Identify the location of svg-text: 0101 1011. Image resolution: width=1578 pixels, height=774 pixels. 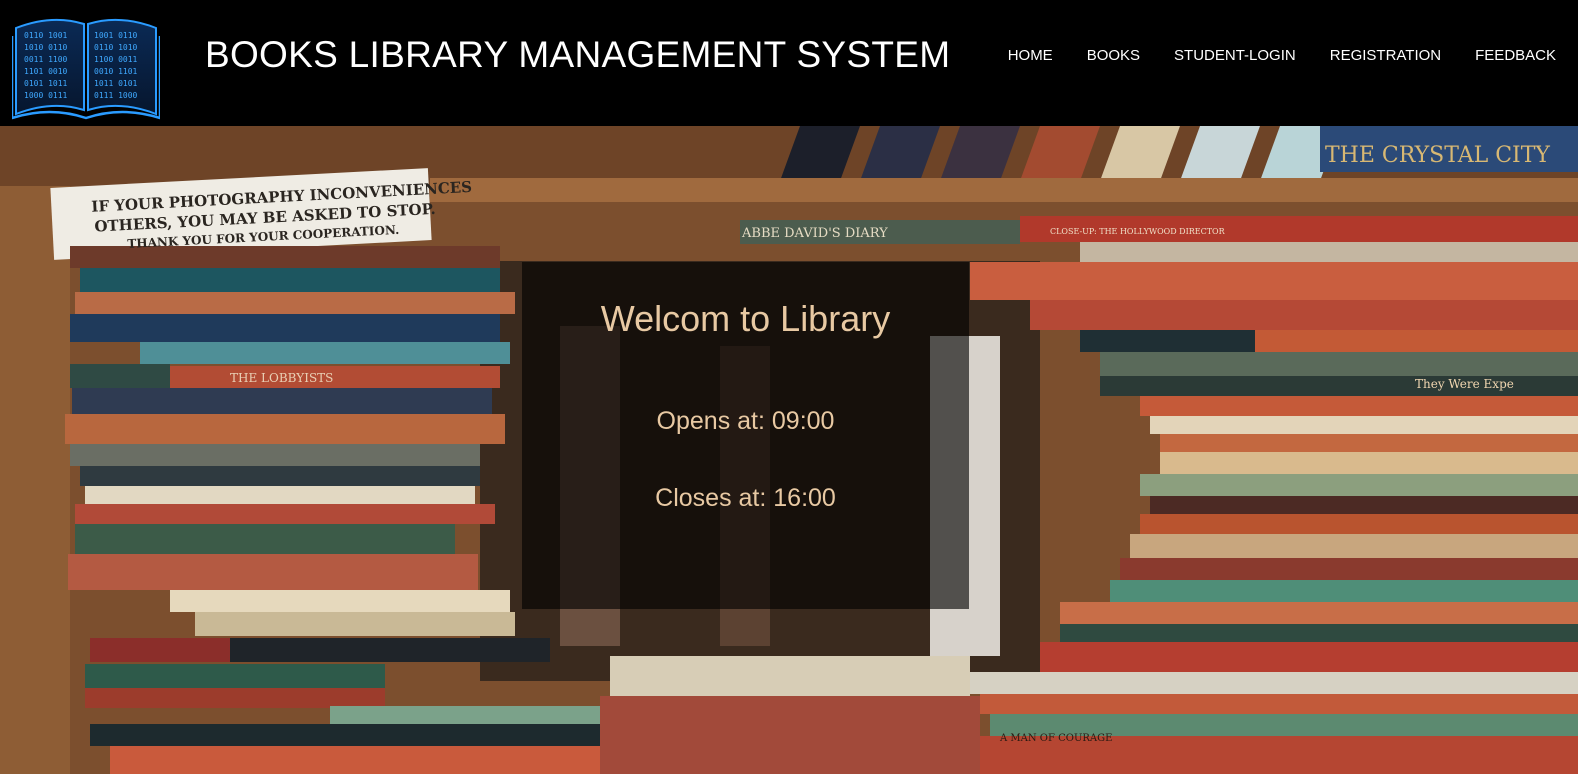
(46, 83).